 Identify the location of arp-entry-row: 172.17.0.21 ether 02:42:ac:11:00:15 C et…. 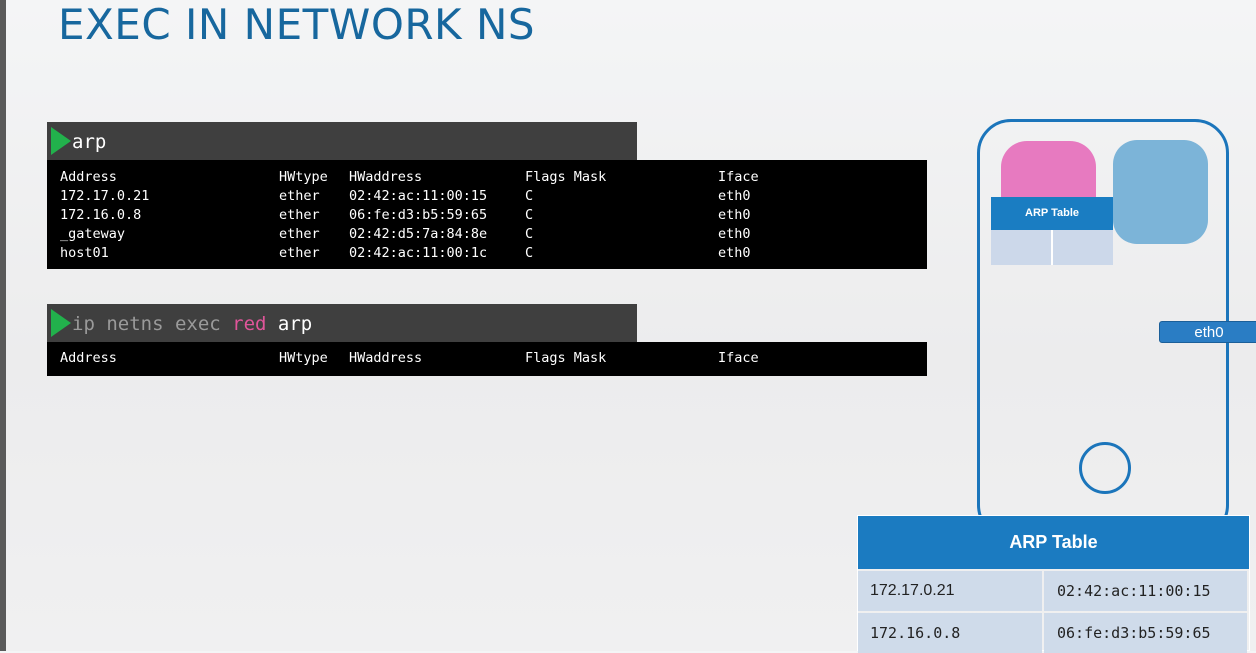
(487, 197).